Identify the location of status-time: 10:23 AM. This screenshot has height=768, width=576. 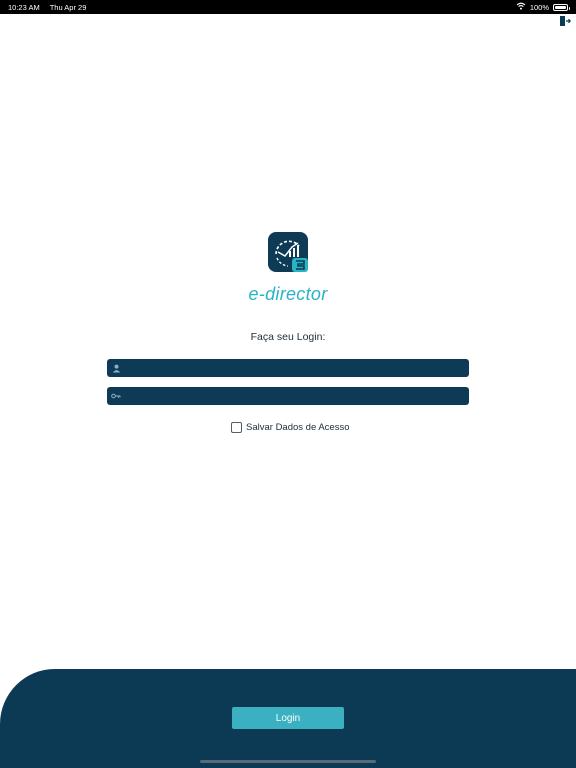
(24, 7).